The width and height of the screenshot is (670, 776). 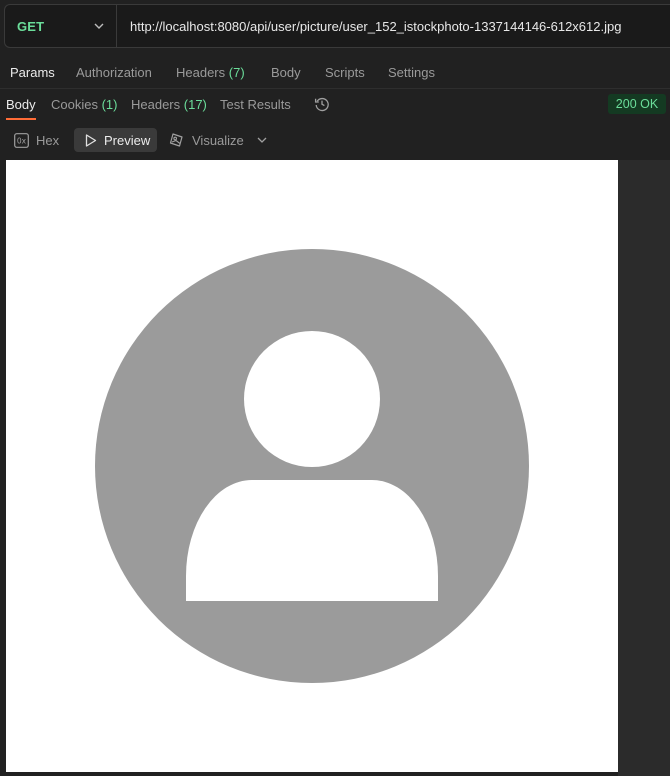 I want to click on visualize-label: Visualize, so click(x=218, y=140).